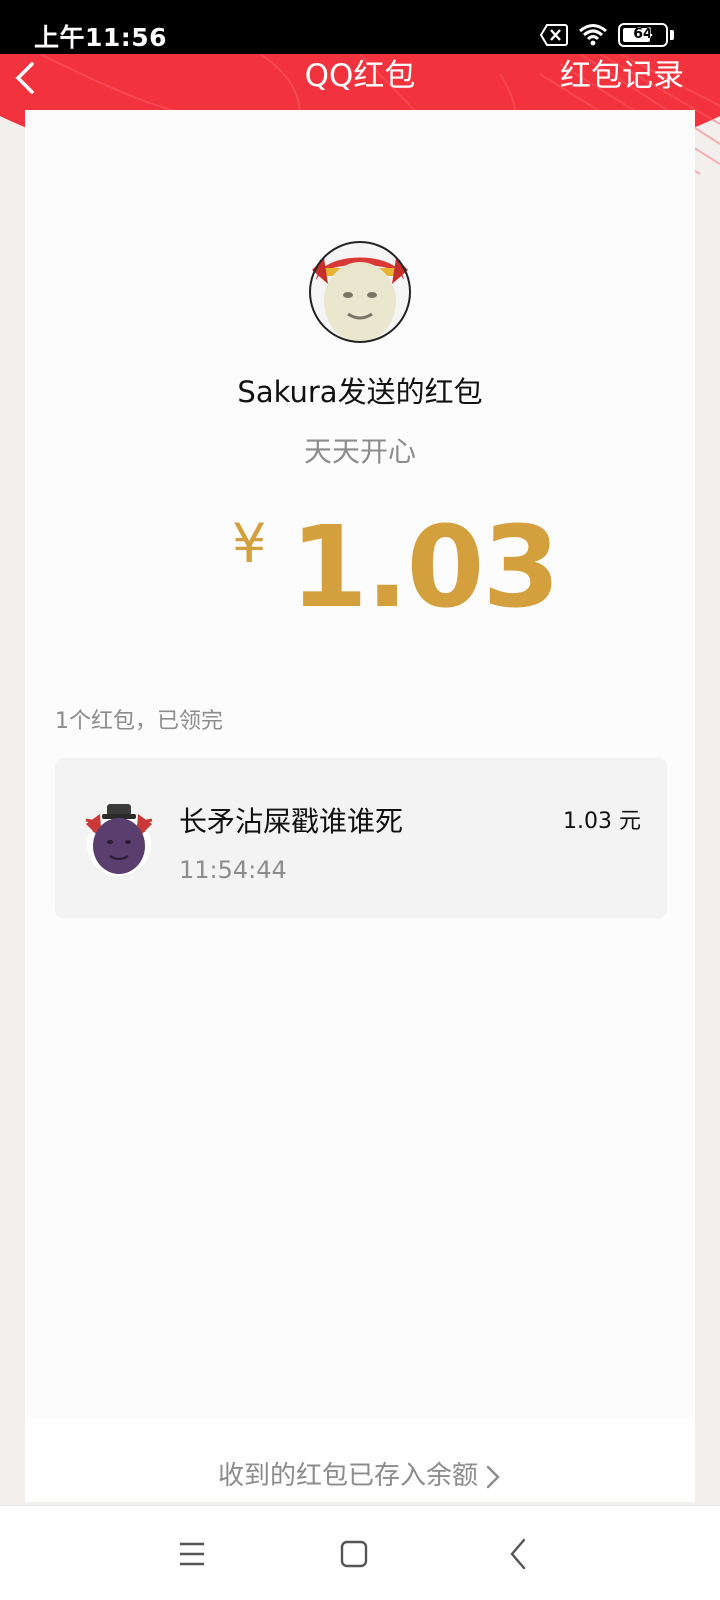  Describe the element at coordinates (593, 35) in the screenshot. I see `wifi-icon` at that location.